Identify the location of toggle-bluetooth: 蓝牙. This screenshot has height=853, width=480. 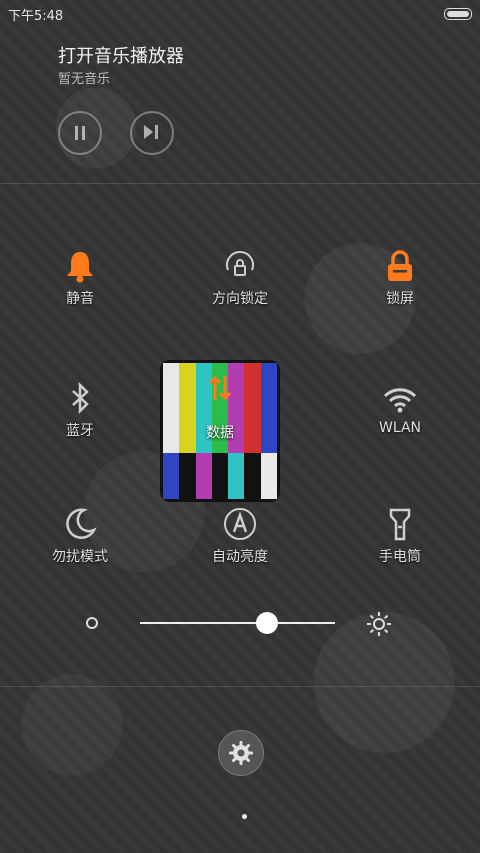
(80, 409).